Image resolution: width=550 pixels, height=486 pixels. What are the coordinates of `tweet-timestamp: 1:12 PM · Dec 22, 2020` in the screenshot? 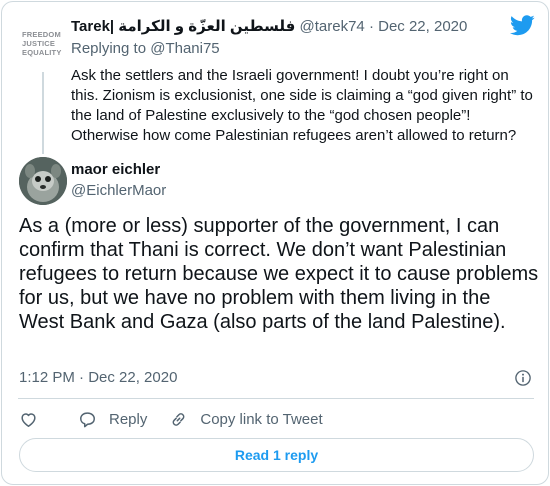 It's located at (98, 377).